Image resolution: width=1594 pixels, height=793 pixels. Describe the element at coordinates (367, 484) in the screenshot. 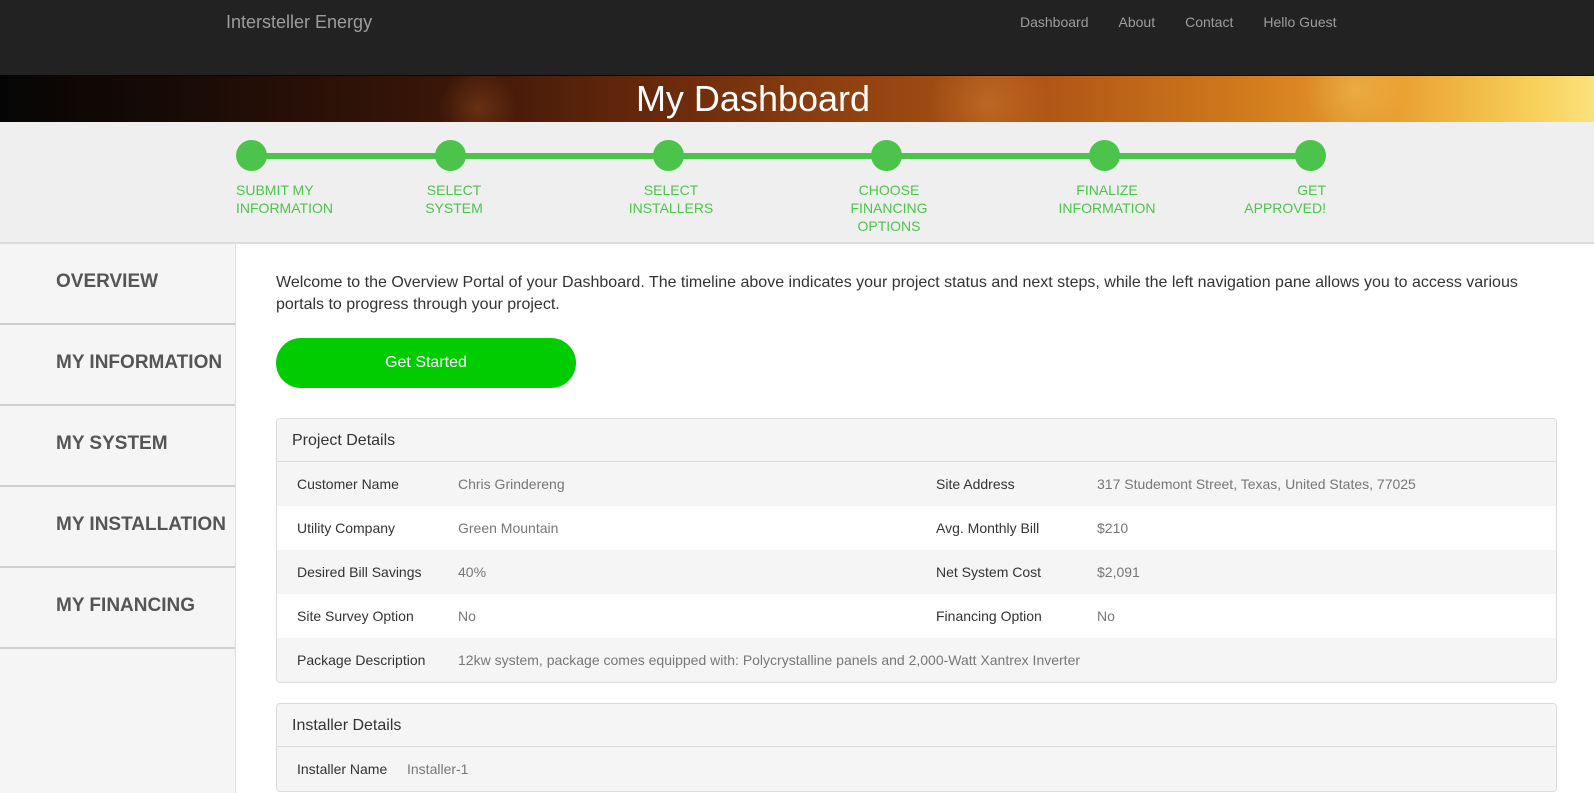

I see `field-label: Customer Name` at that location.